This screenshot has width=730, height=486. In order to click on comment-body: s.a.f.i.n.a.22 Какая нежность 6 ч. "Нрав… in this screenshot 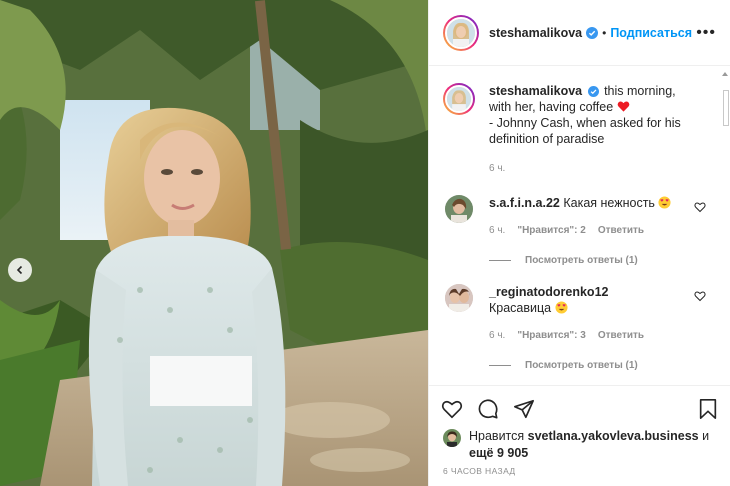, I will do `click(594, 217)`.